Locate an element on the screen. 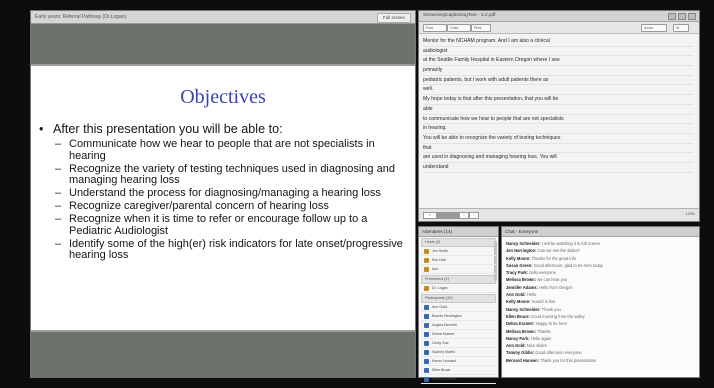  attendee-row: Ellen Bruce is located at coordinates (458, 370).